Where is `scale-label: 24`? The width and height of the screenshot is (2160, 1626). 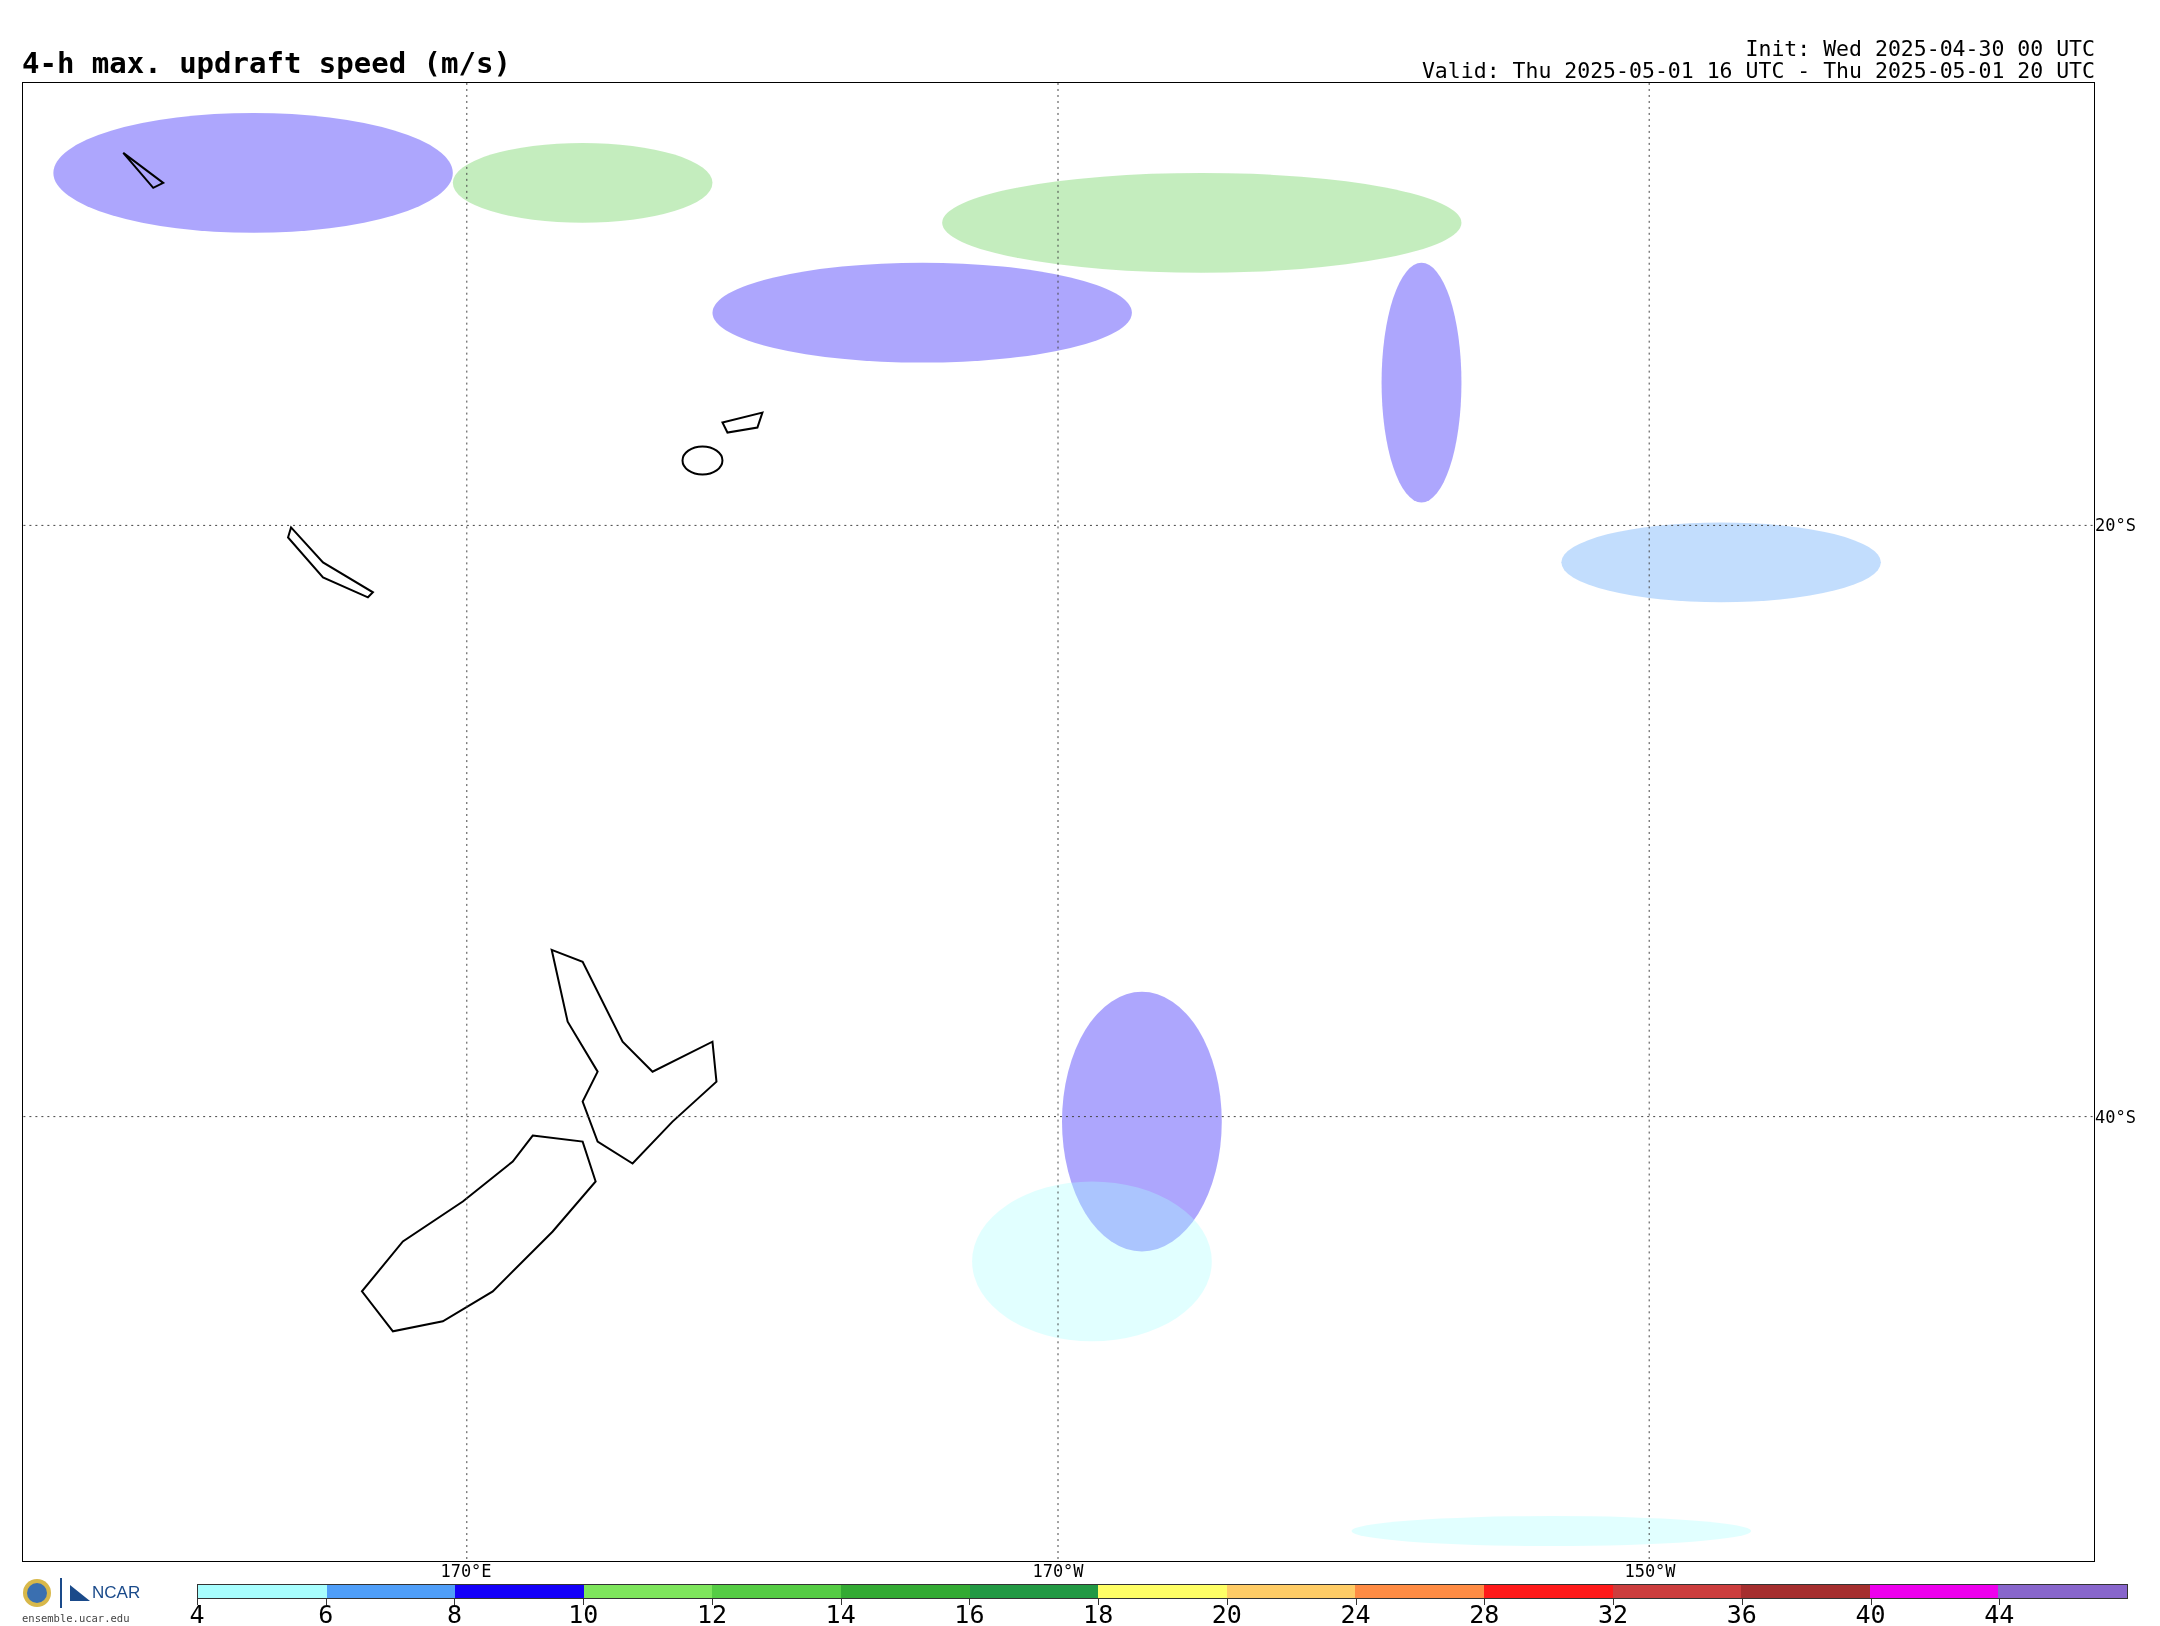
scale-label: 24 is located at coordinates (1355, 1613).